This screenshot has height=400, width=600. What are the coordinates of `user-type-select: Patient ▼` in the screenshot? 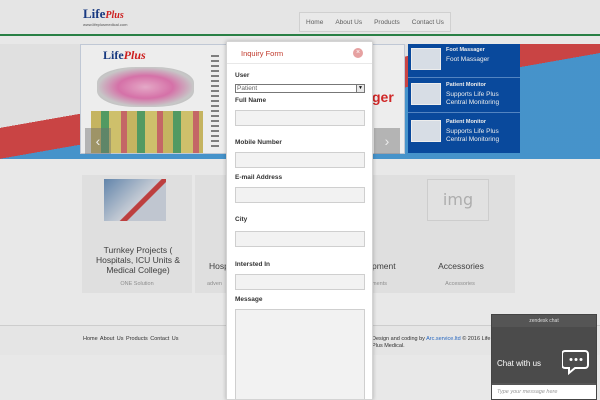 It's located at (300, 88).